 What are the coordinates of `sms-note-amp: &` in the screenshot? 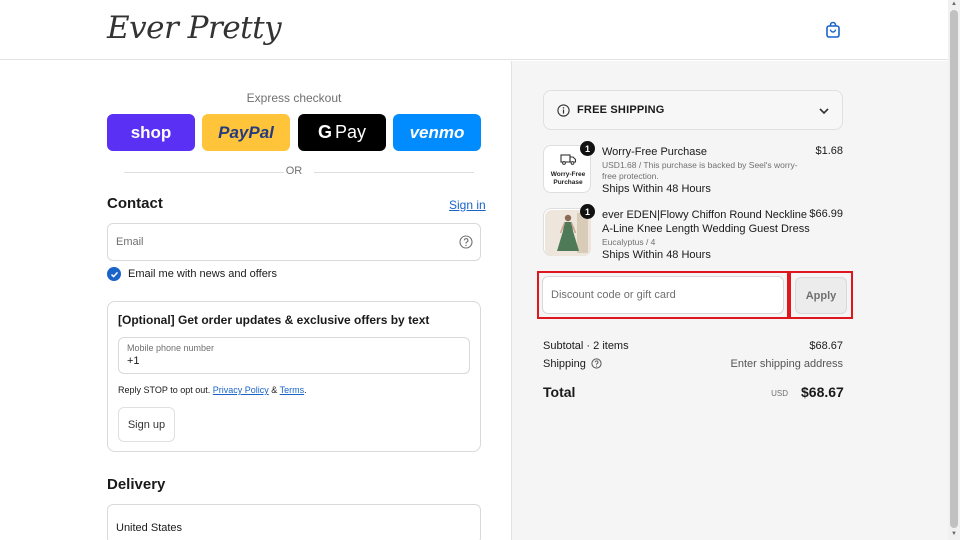 It's located at (274, 390).